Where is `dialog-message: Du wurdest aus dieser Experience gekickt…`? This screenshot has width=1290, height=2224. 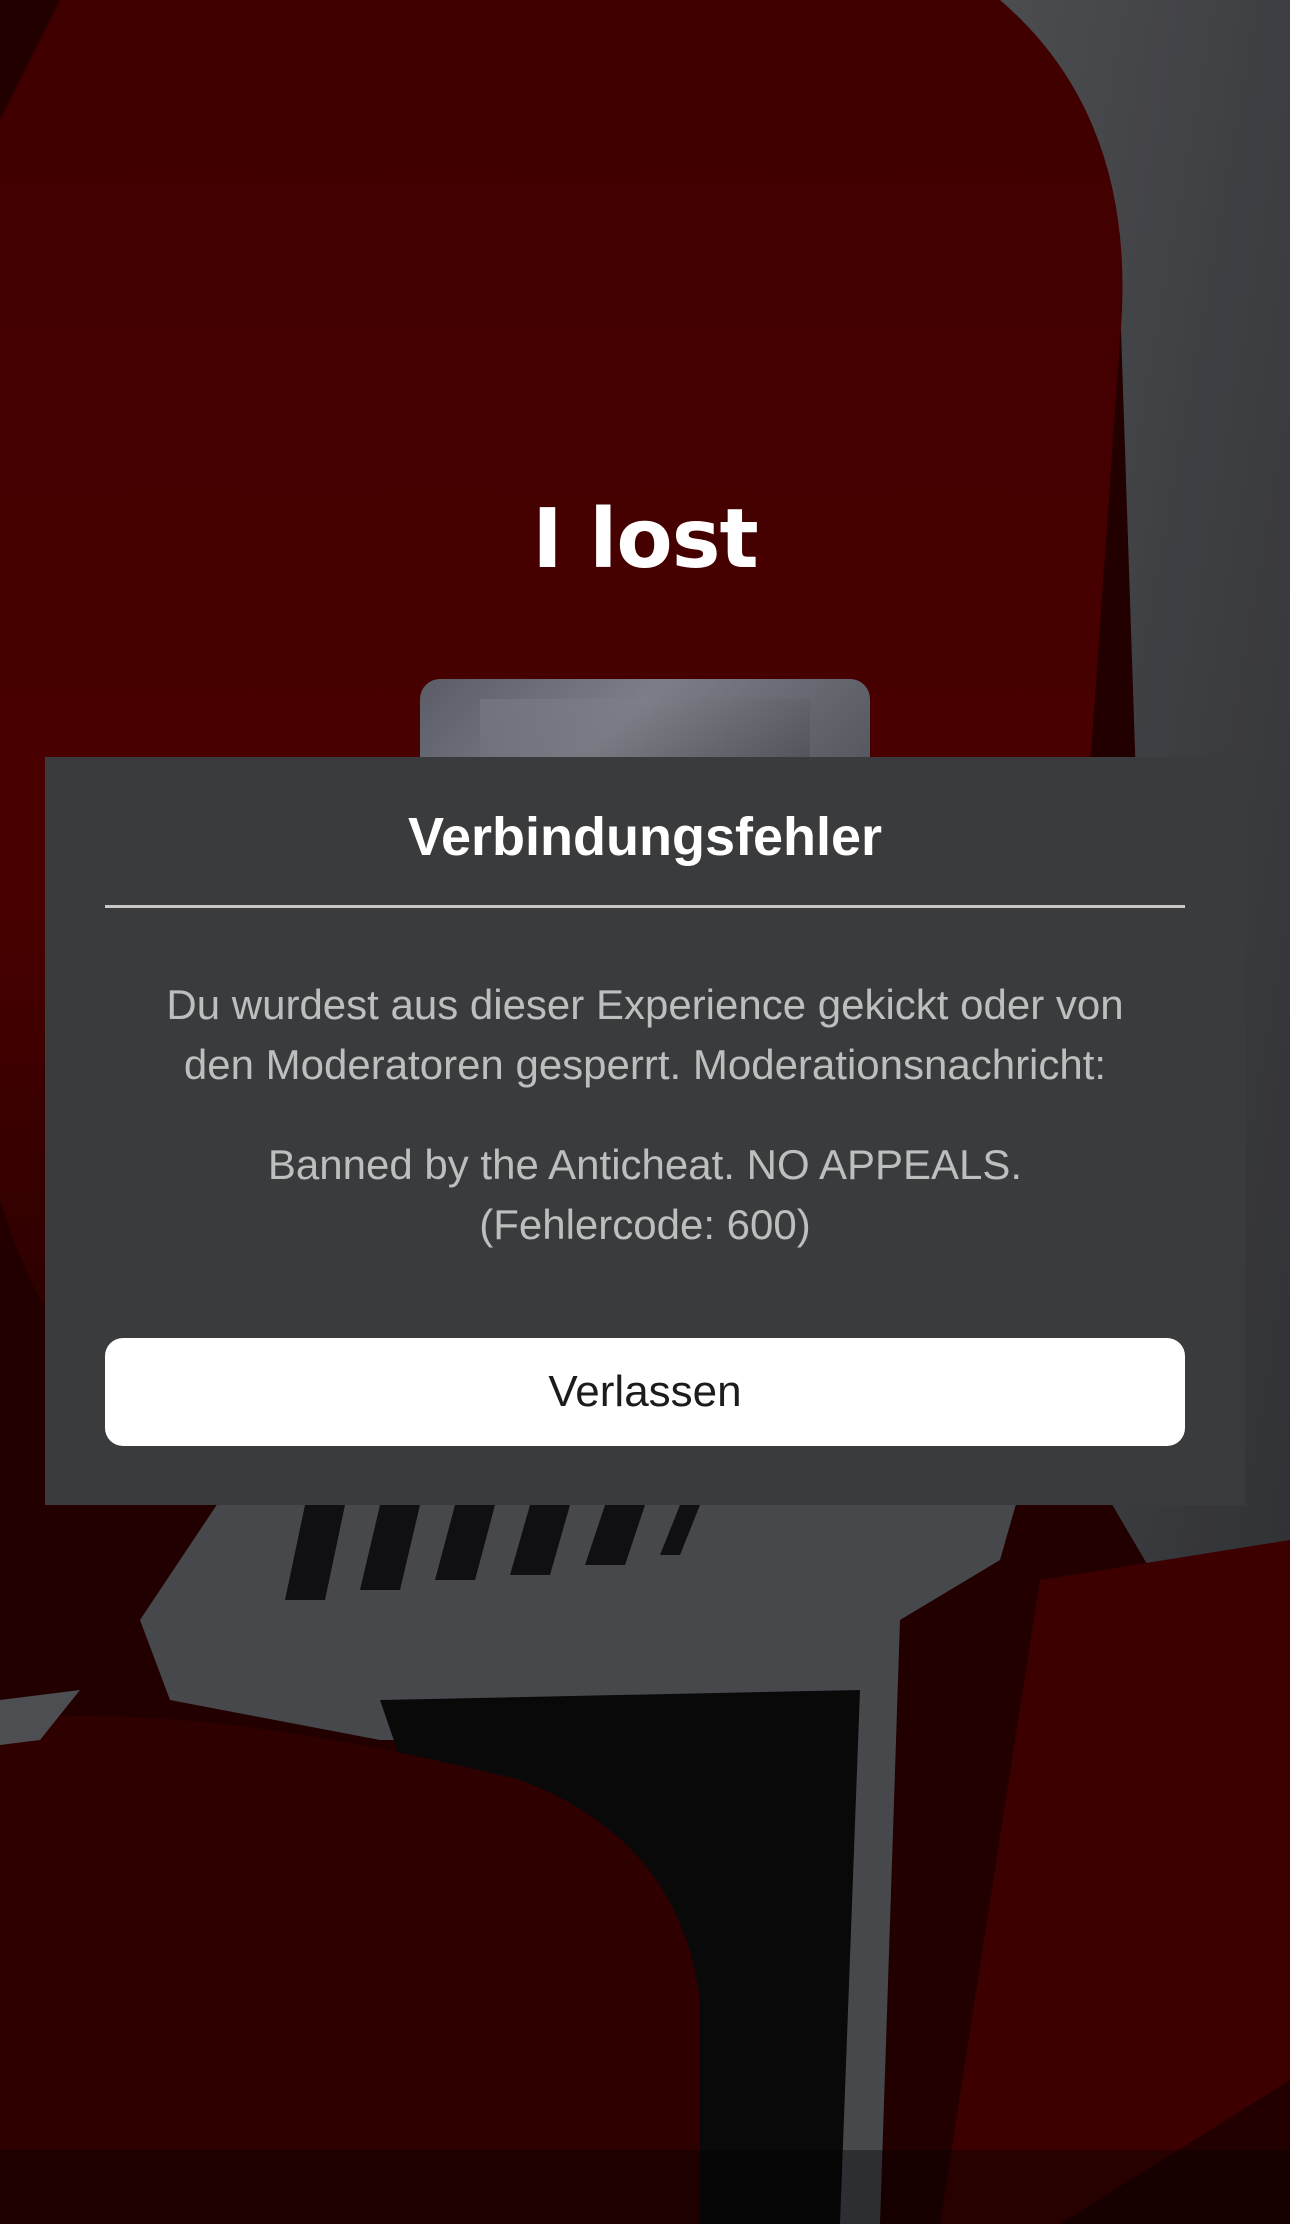
dialog-message: Du wurdest aus dieser Experience gekickt… is located at coordinates (645, 1115).